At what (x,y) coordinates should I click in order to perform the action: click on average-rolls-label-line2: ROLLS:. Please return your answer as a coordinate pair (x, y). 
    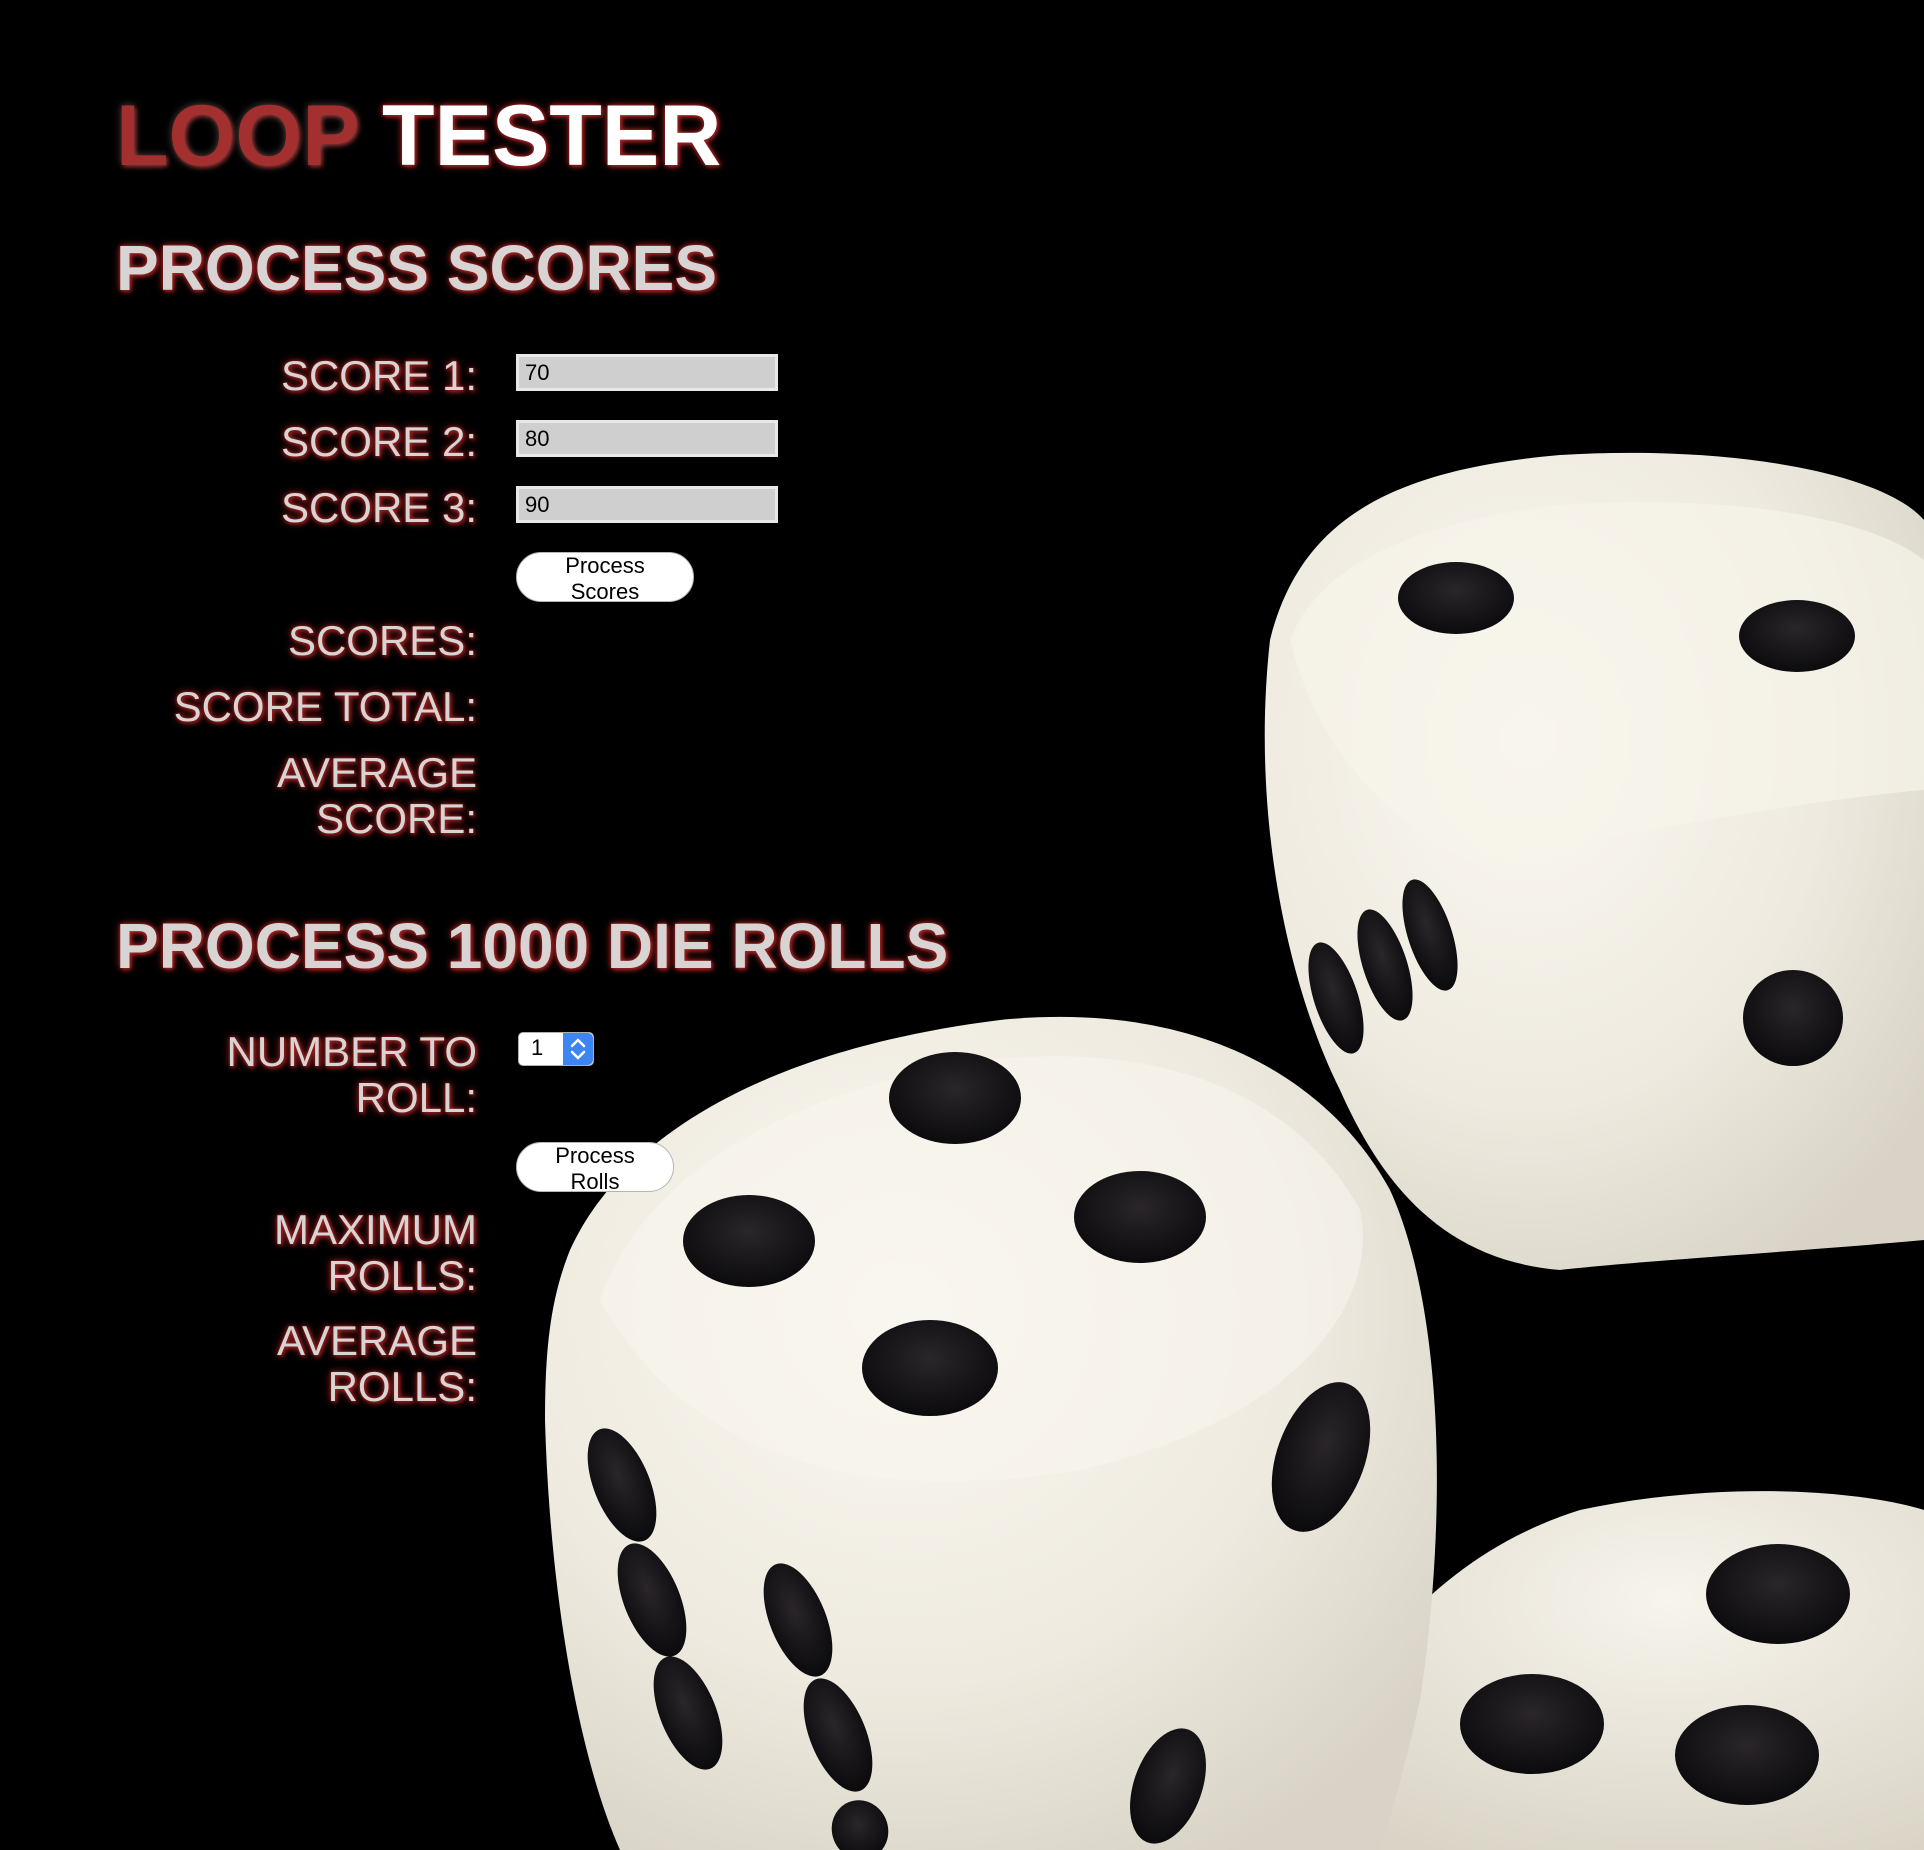
    Looking at the image, I should click on (402, 1386).